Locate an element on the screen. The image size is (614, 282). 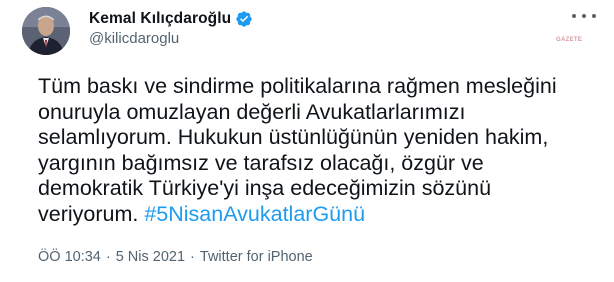
hashtag-link: #5NisanAvukatlarGünü is located at coordinates (254, 214).